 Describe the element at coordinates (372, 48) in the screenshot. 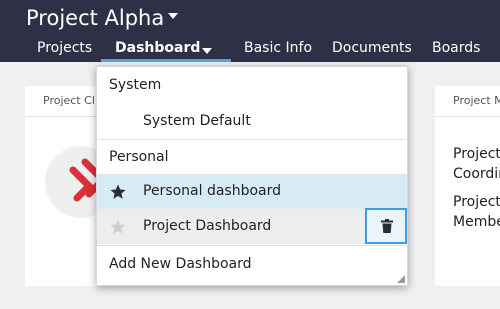

I see `nav-documents: Documents` at that location.